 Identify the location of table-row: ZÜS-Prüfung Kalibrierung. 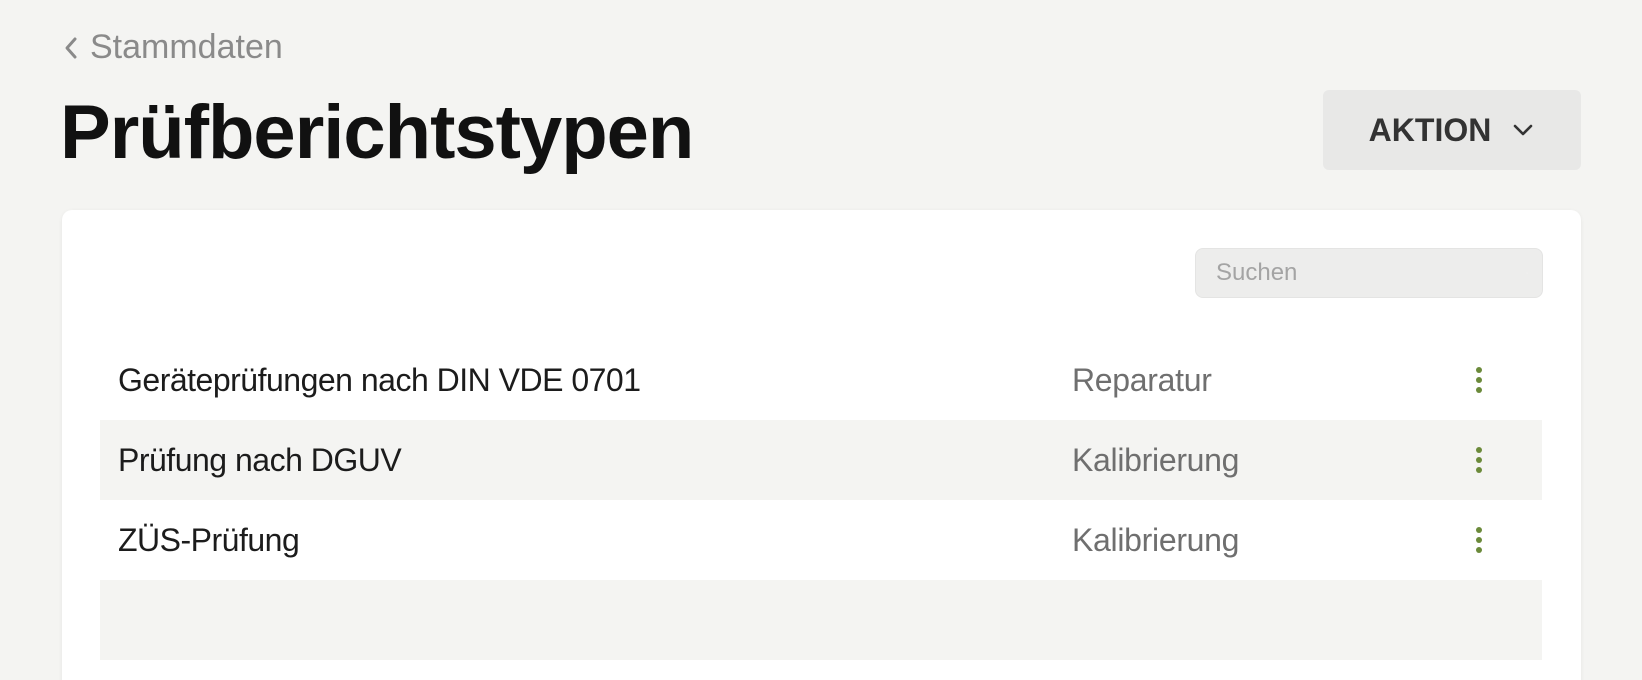
(821, 540).